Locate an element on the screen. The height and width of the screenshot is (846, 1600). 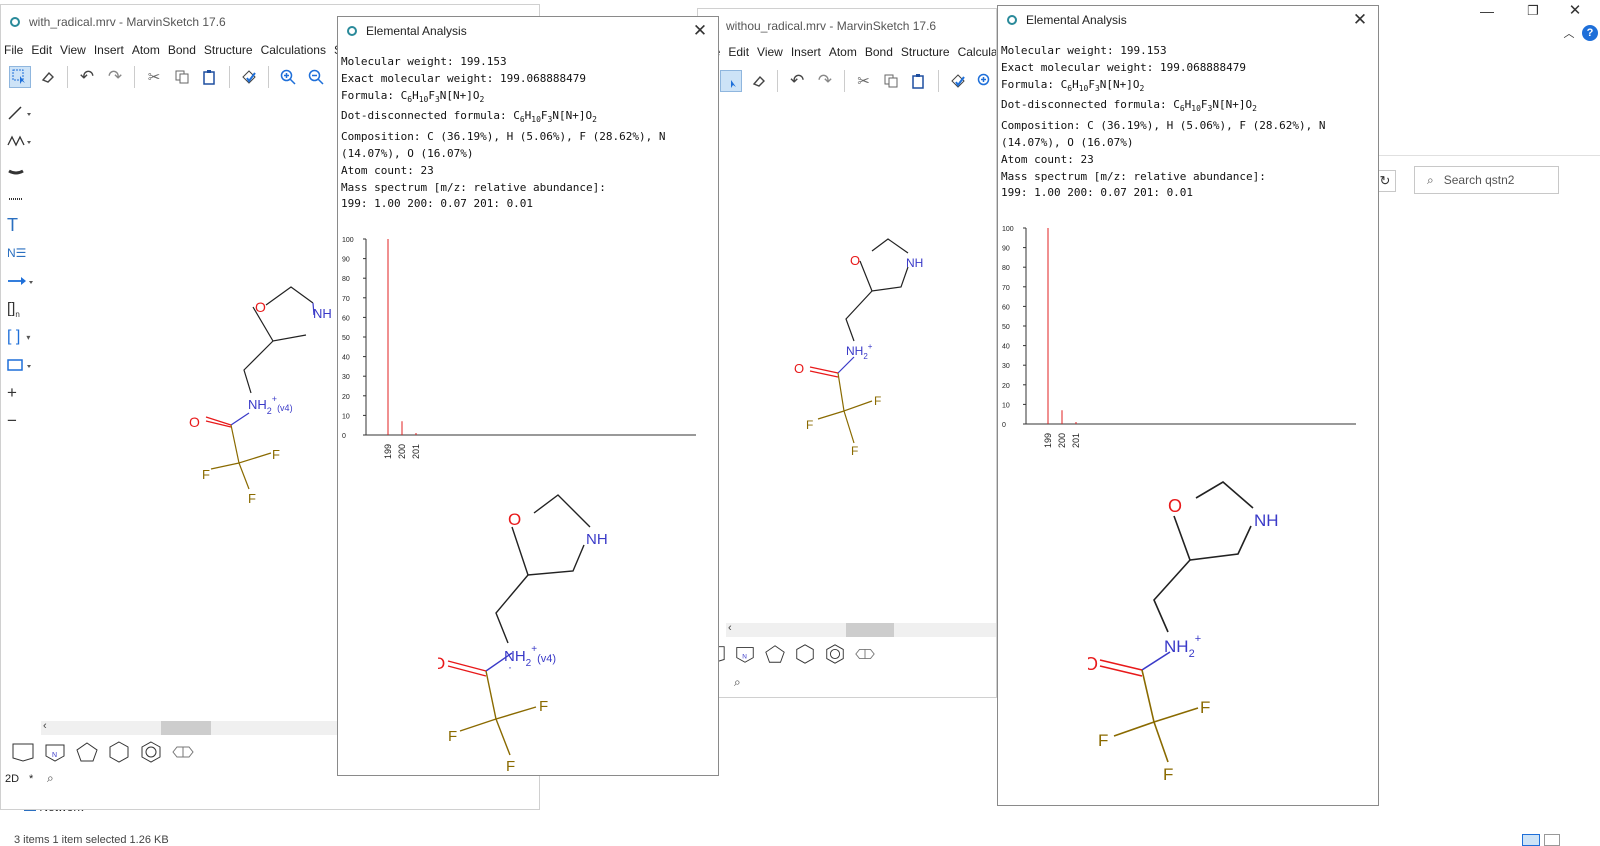
mass-spectrum-values: 199: 1.00 200: 0.07 201: 0.01 is located at coordinates (437, 204).